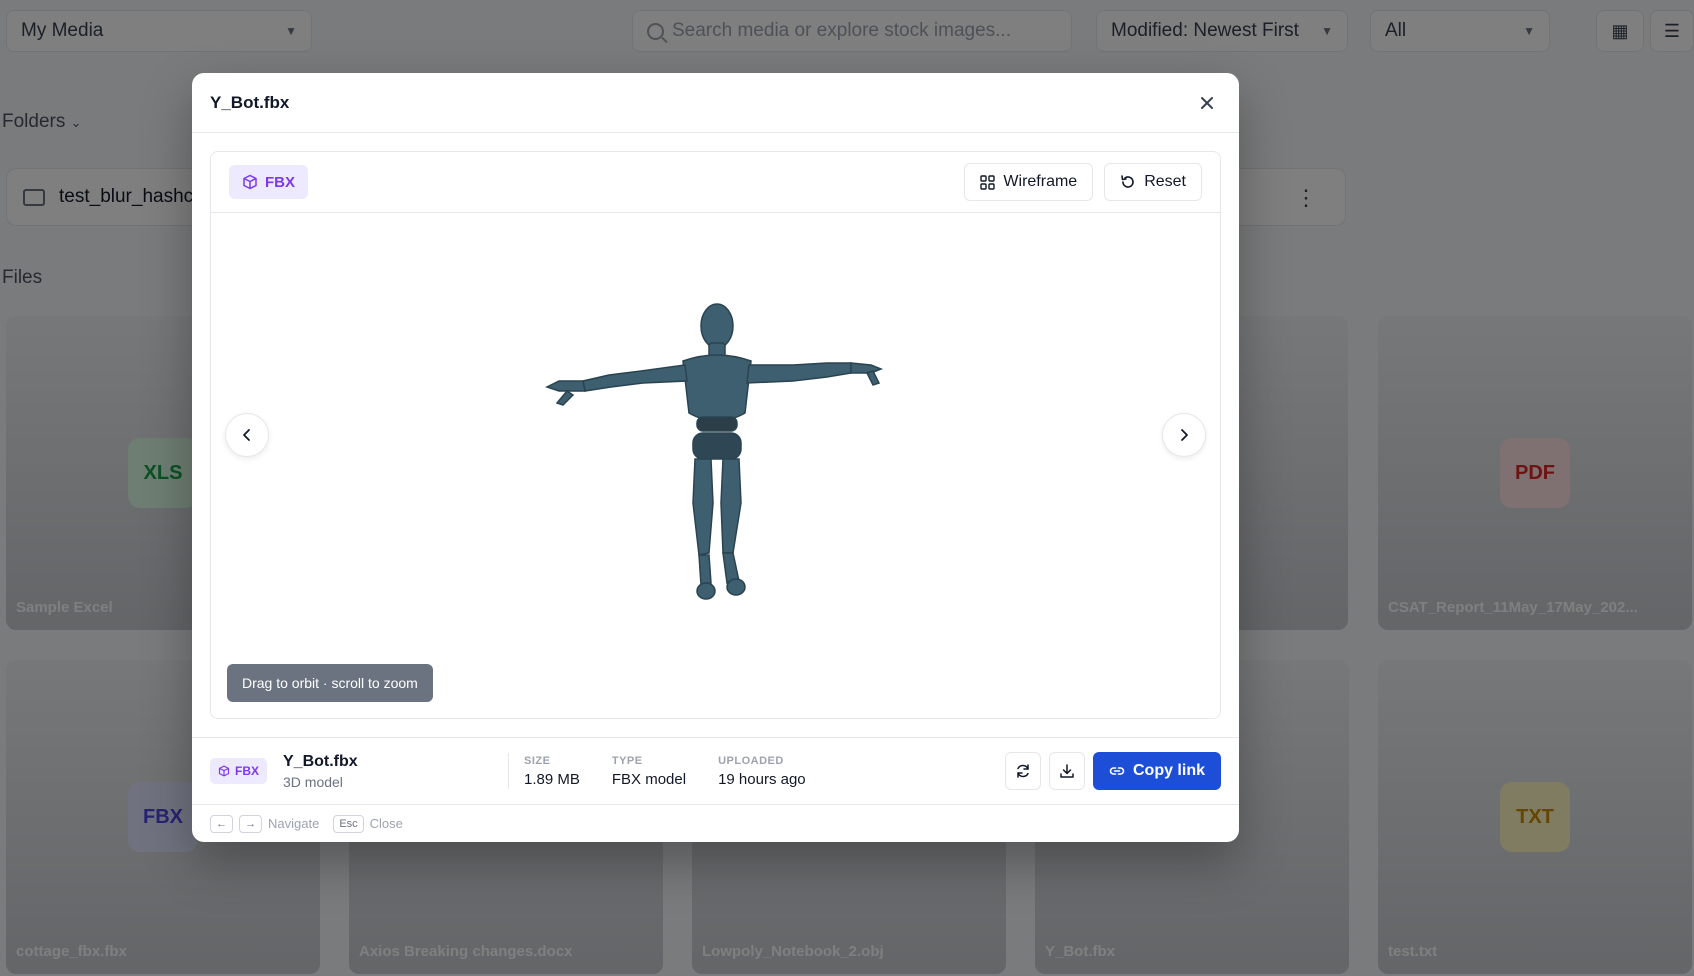  I want to click on size-label: SIZE, so click(537, 760).